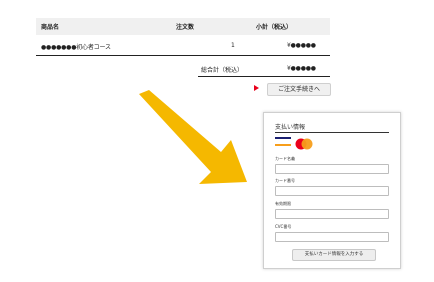 The height and width of the screenshot is (282, 434). What do you see at coordinates (193, 137) in the screenshot?
I see `pointer-arrow-icon` at bounding box center [193, 137].